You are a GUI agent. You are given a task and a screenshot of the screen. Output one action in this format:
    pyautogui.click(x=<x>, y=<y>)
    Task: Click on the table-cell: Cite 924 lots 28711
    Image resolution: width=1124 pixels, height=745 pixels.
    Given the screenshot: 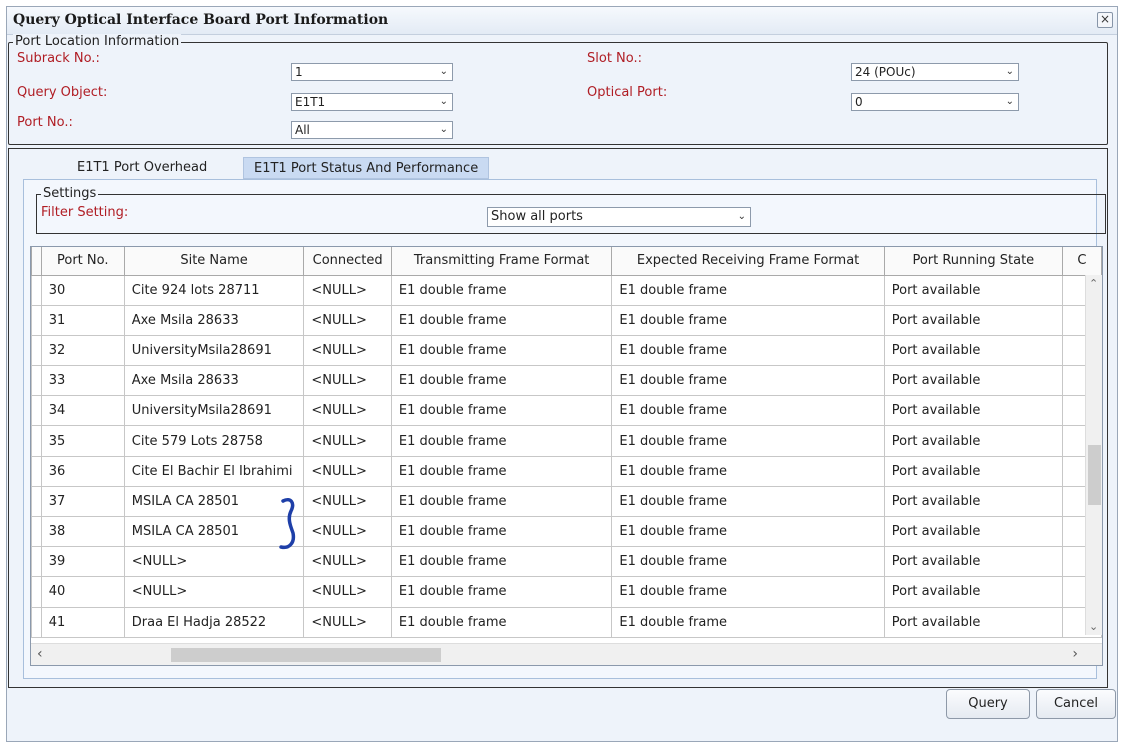 What is the action you would take?
    pyautogui.click(x=214, y=290)
    